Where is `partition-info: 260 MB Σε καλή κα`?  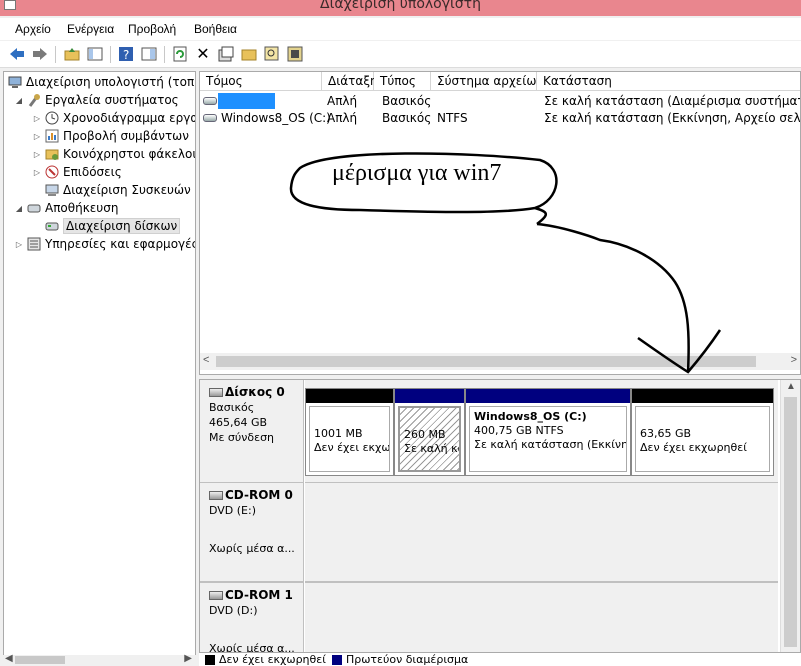 partition-info: 260 MB Σε καλή κα is located at coordinates (429, 439).